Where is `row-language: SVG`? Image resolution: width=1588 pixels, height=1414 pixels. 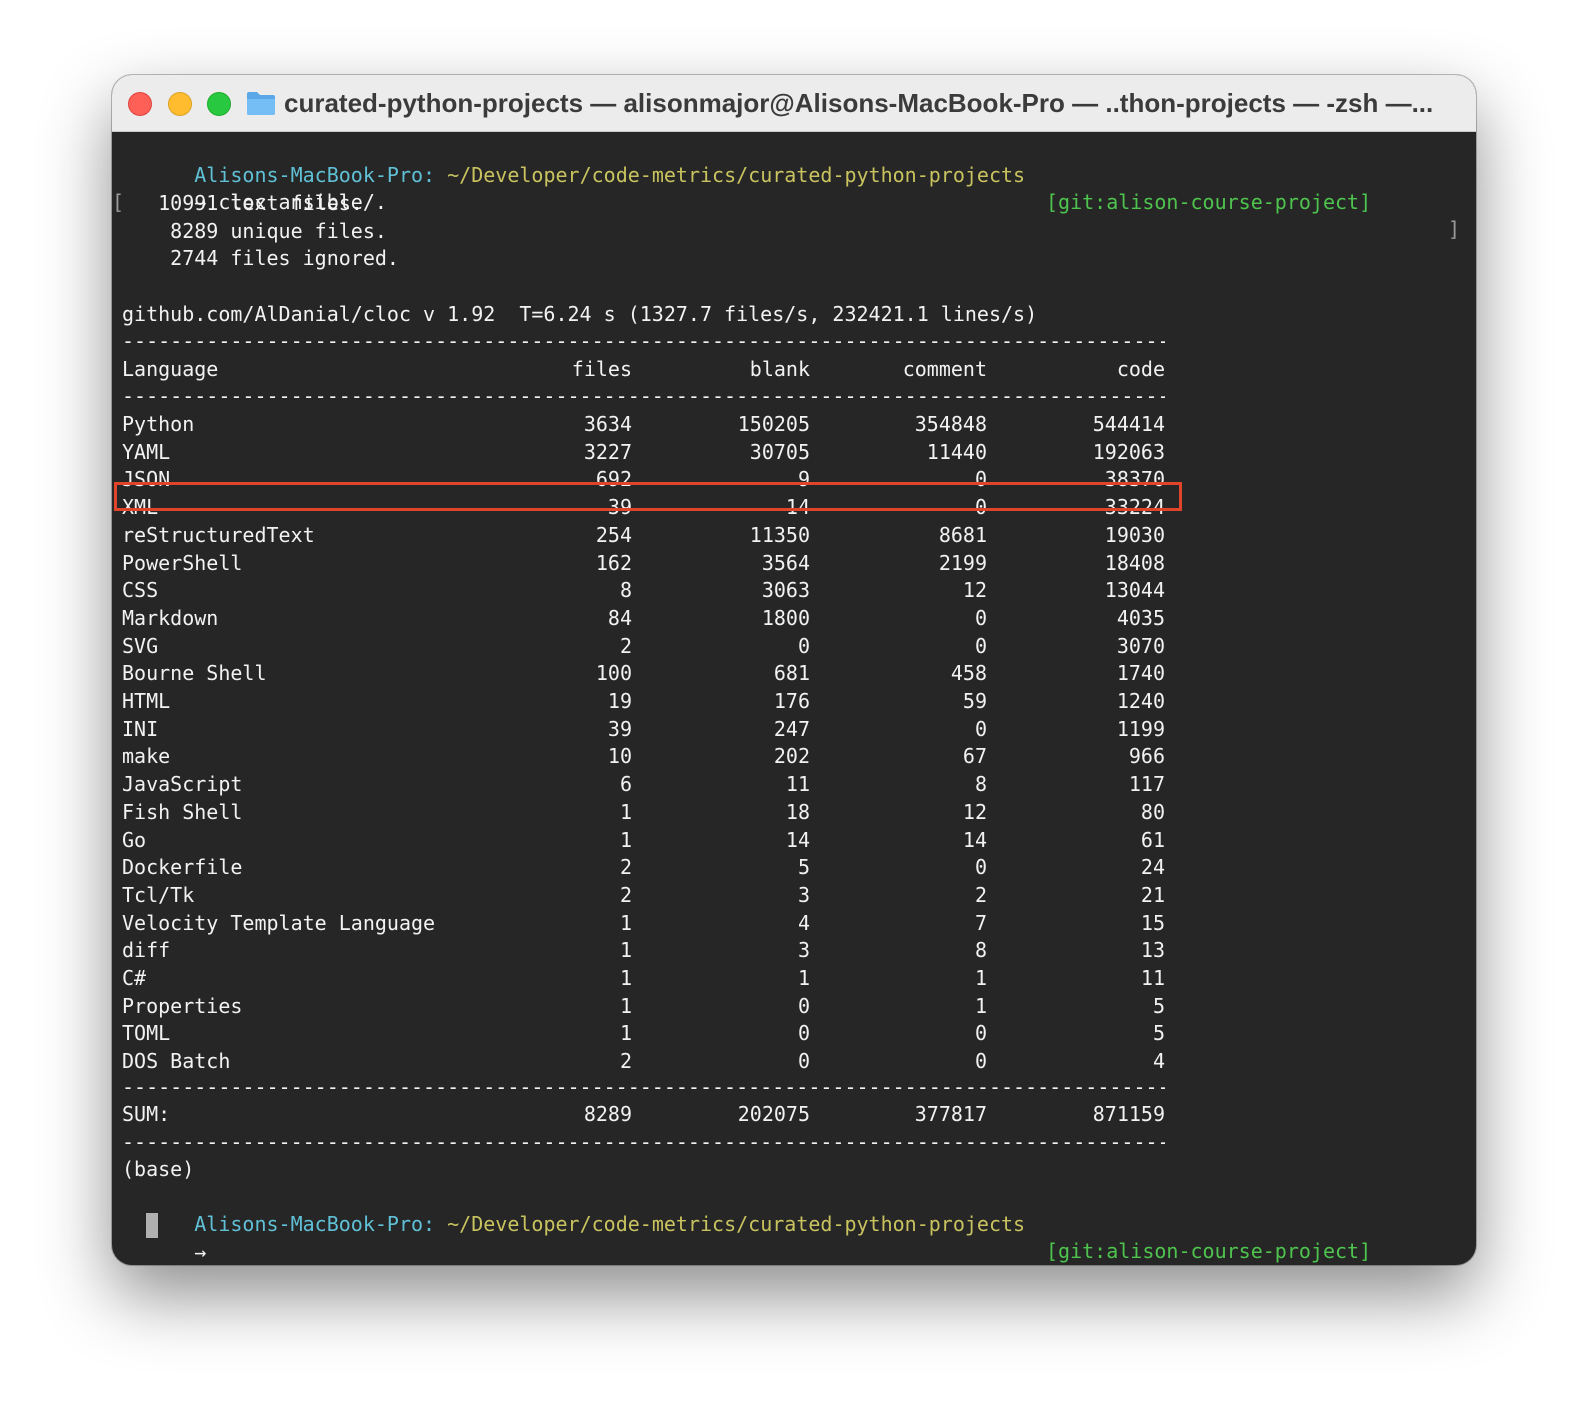 row-language: SVG is located at coordinates (140, 646).